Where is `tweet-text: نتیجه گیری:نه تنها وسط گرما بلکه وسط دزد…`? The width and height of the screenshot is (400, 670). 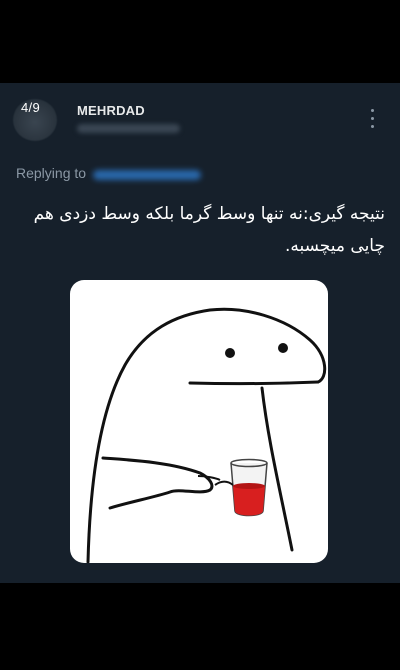 tweet-text: نتیجه گیری:نه تنها وسط گرما بلکه وسط دزد… is located at coordinates (209, 230).